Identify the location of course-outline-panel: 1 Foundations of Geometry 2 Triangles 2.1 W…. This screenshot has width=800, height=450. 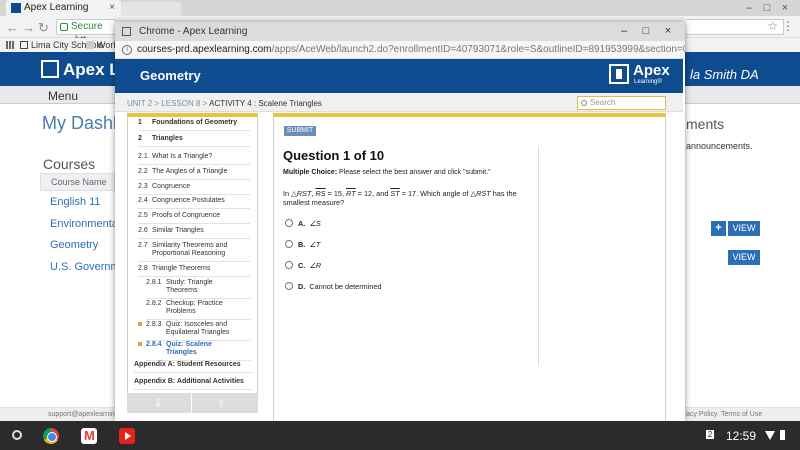
(192, 263).